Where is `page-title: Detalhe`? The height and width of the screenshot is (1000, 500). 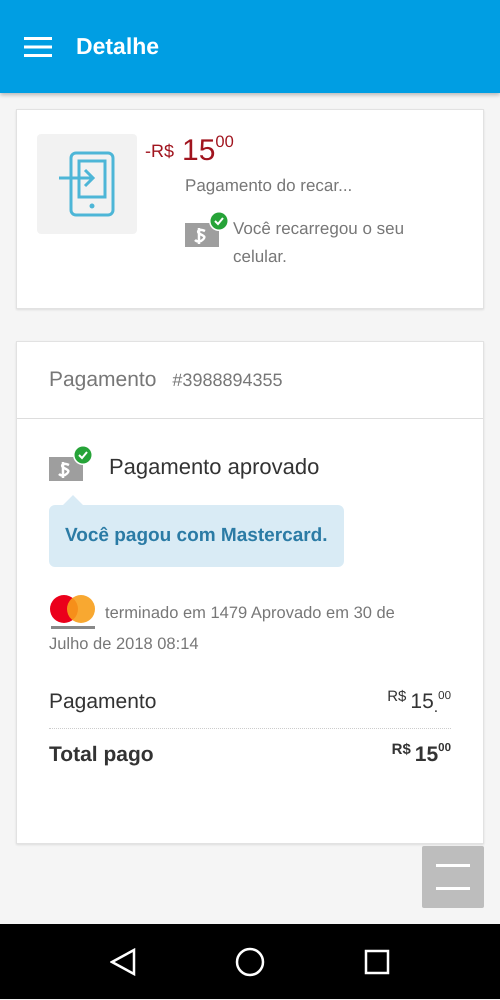 page-title: Detalhe is located at coordinates (118, 46).